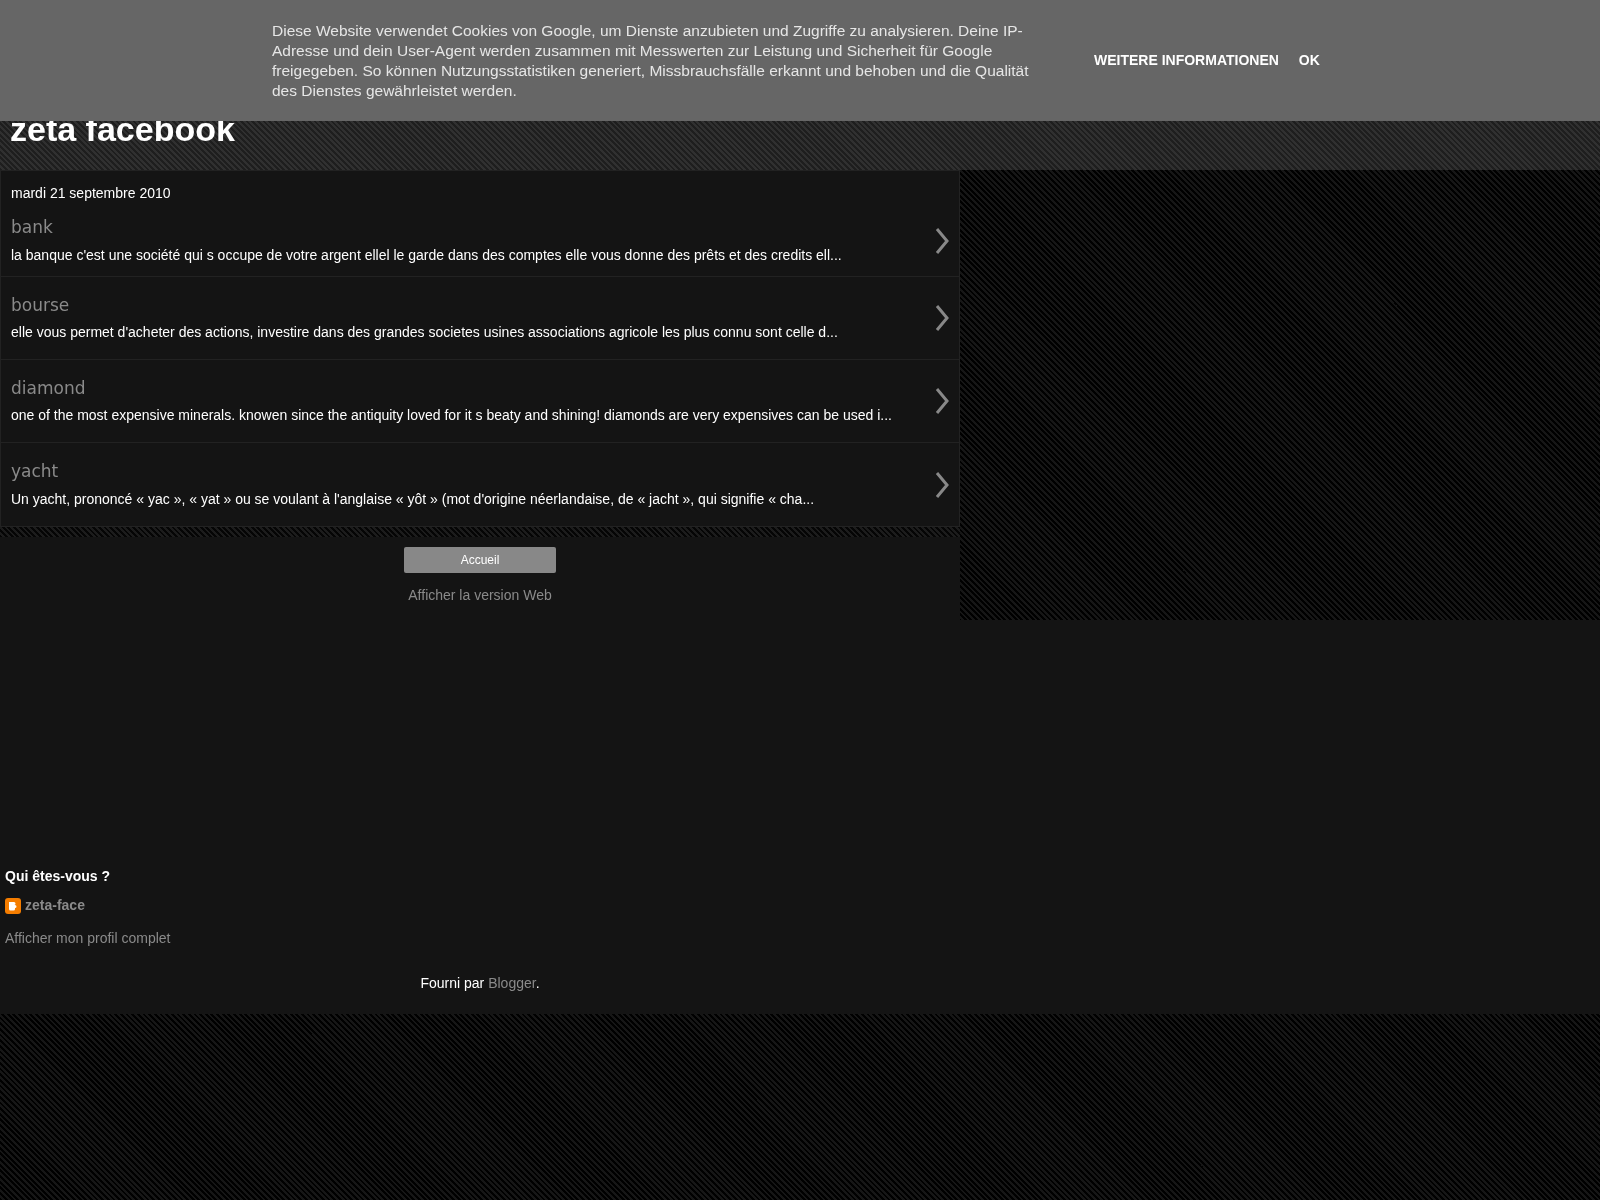 This screenshot has height=1200, width=1600. Describe the element at coordinates (58, 876) in the screenshot. I see `profile-heading: Qui êtes-vous ?` at that location.